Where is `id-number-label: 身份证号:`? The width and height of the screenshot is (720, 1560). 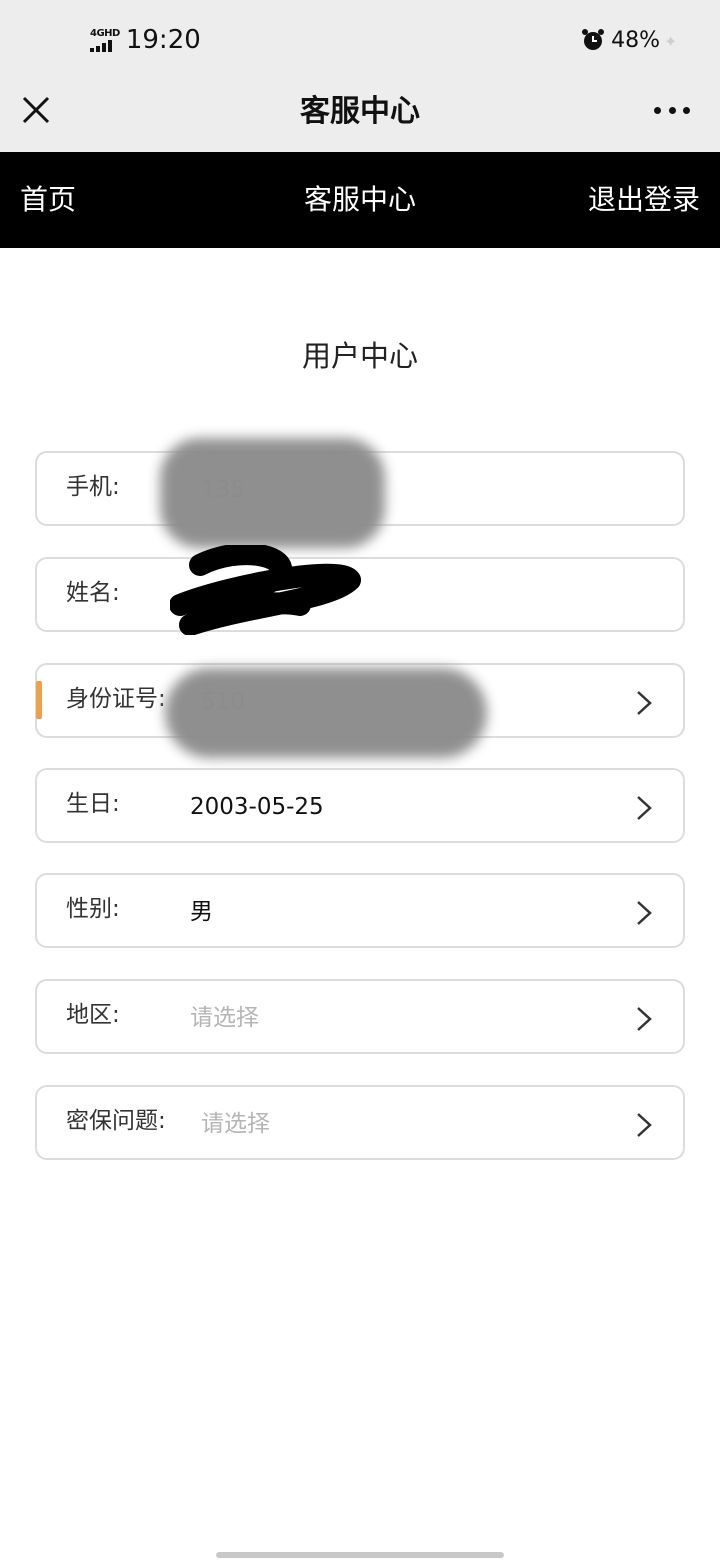
id-number-label: 身份证号: is located at coordinates (116, 699).